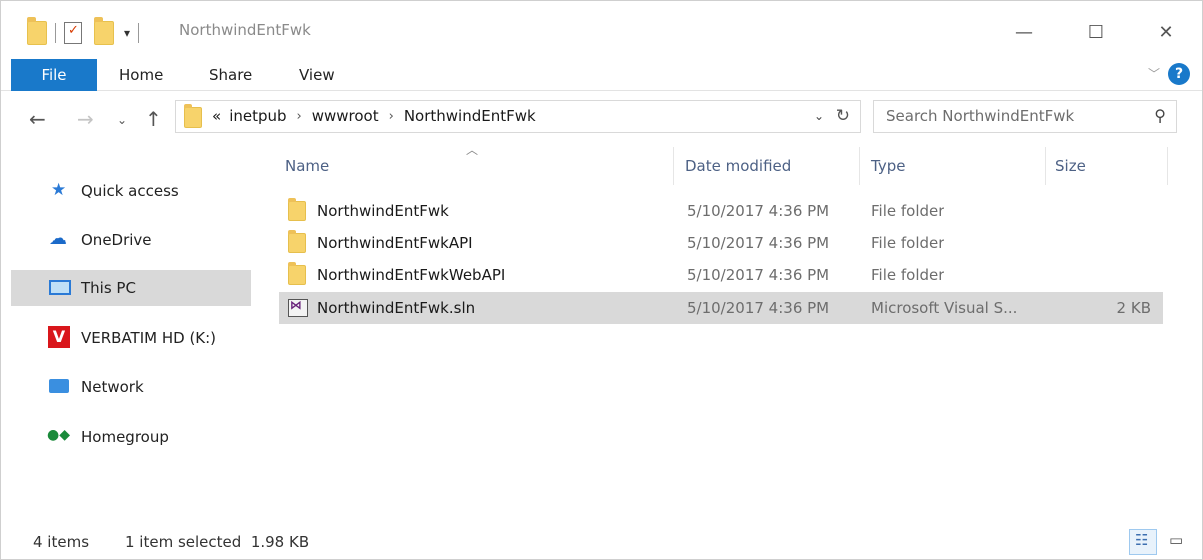  What do you see at coordinates (1011, 116) in the screenshot?
I see `search-input` at bounding box center [1011, 116].